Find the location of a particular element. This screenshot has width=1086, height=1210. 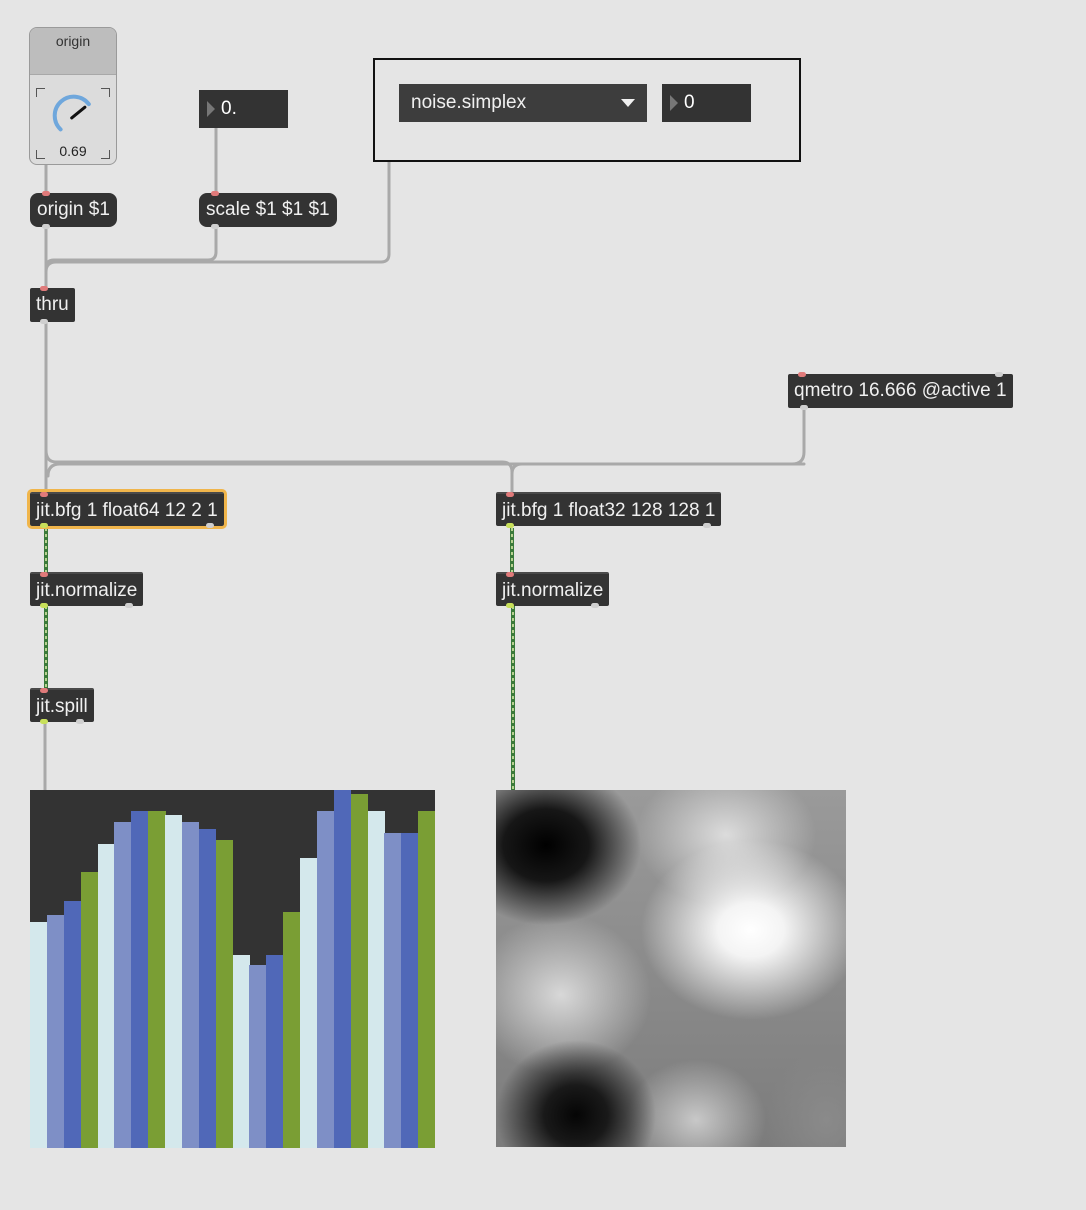

scale-message: scale $1 $1 $1 is located at coordinates (268, 210).